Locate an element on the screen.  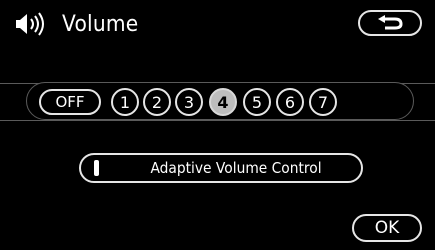
avc-indicator-light is located at coordinates (96, 168).